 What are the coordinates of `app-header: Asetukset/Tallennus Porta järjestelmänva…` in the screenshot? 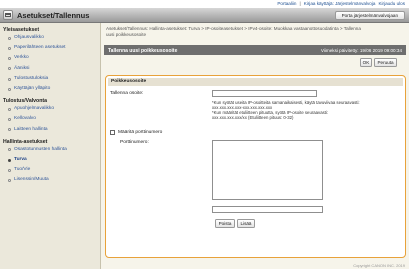 It's located at (204, 15).